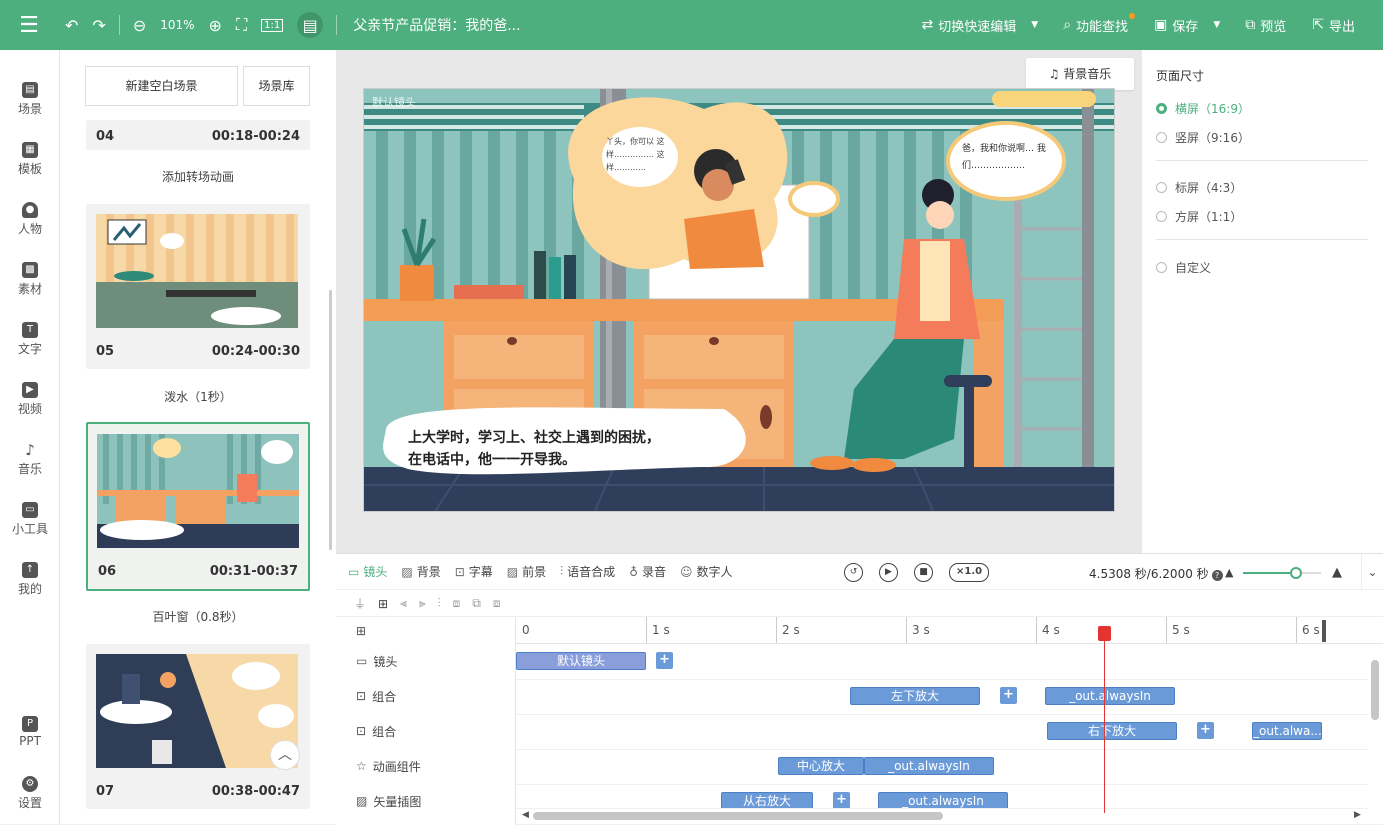 Image resolution: width=1383 pixels, height=825 pixels. I want to click on replay-icon: ↺, so click(853, 572).